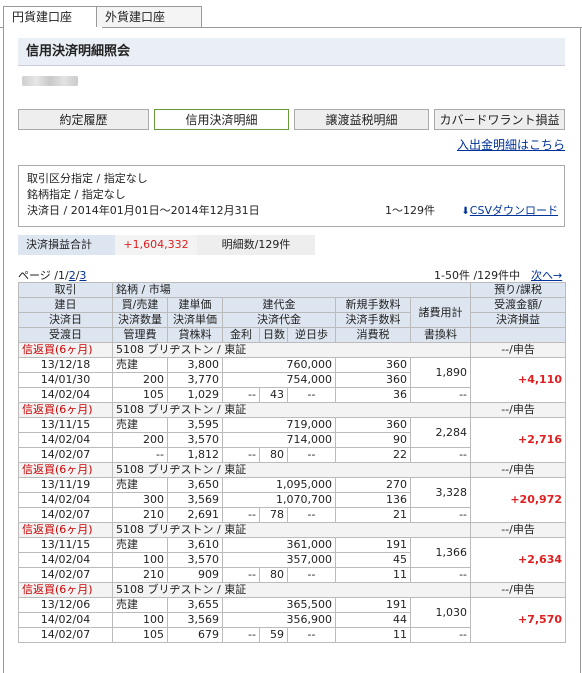 The width and height of the screenshot is (582, 673). I want to click on col-header: 新規手数料, so click(373, 305).